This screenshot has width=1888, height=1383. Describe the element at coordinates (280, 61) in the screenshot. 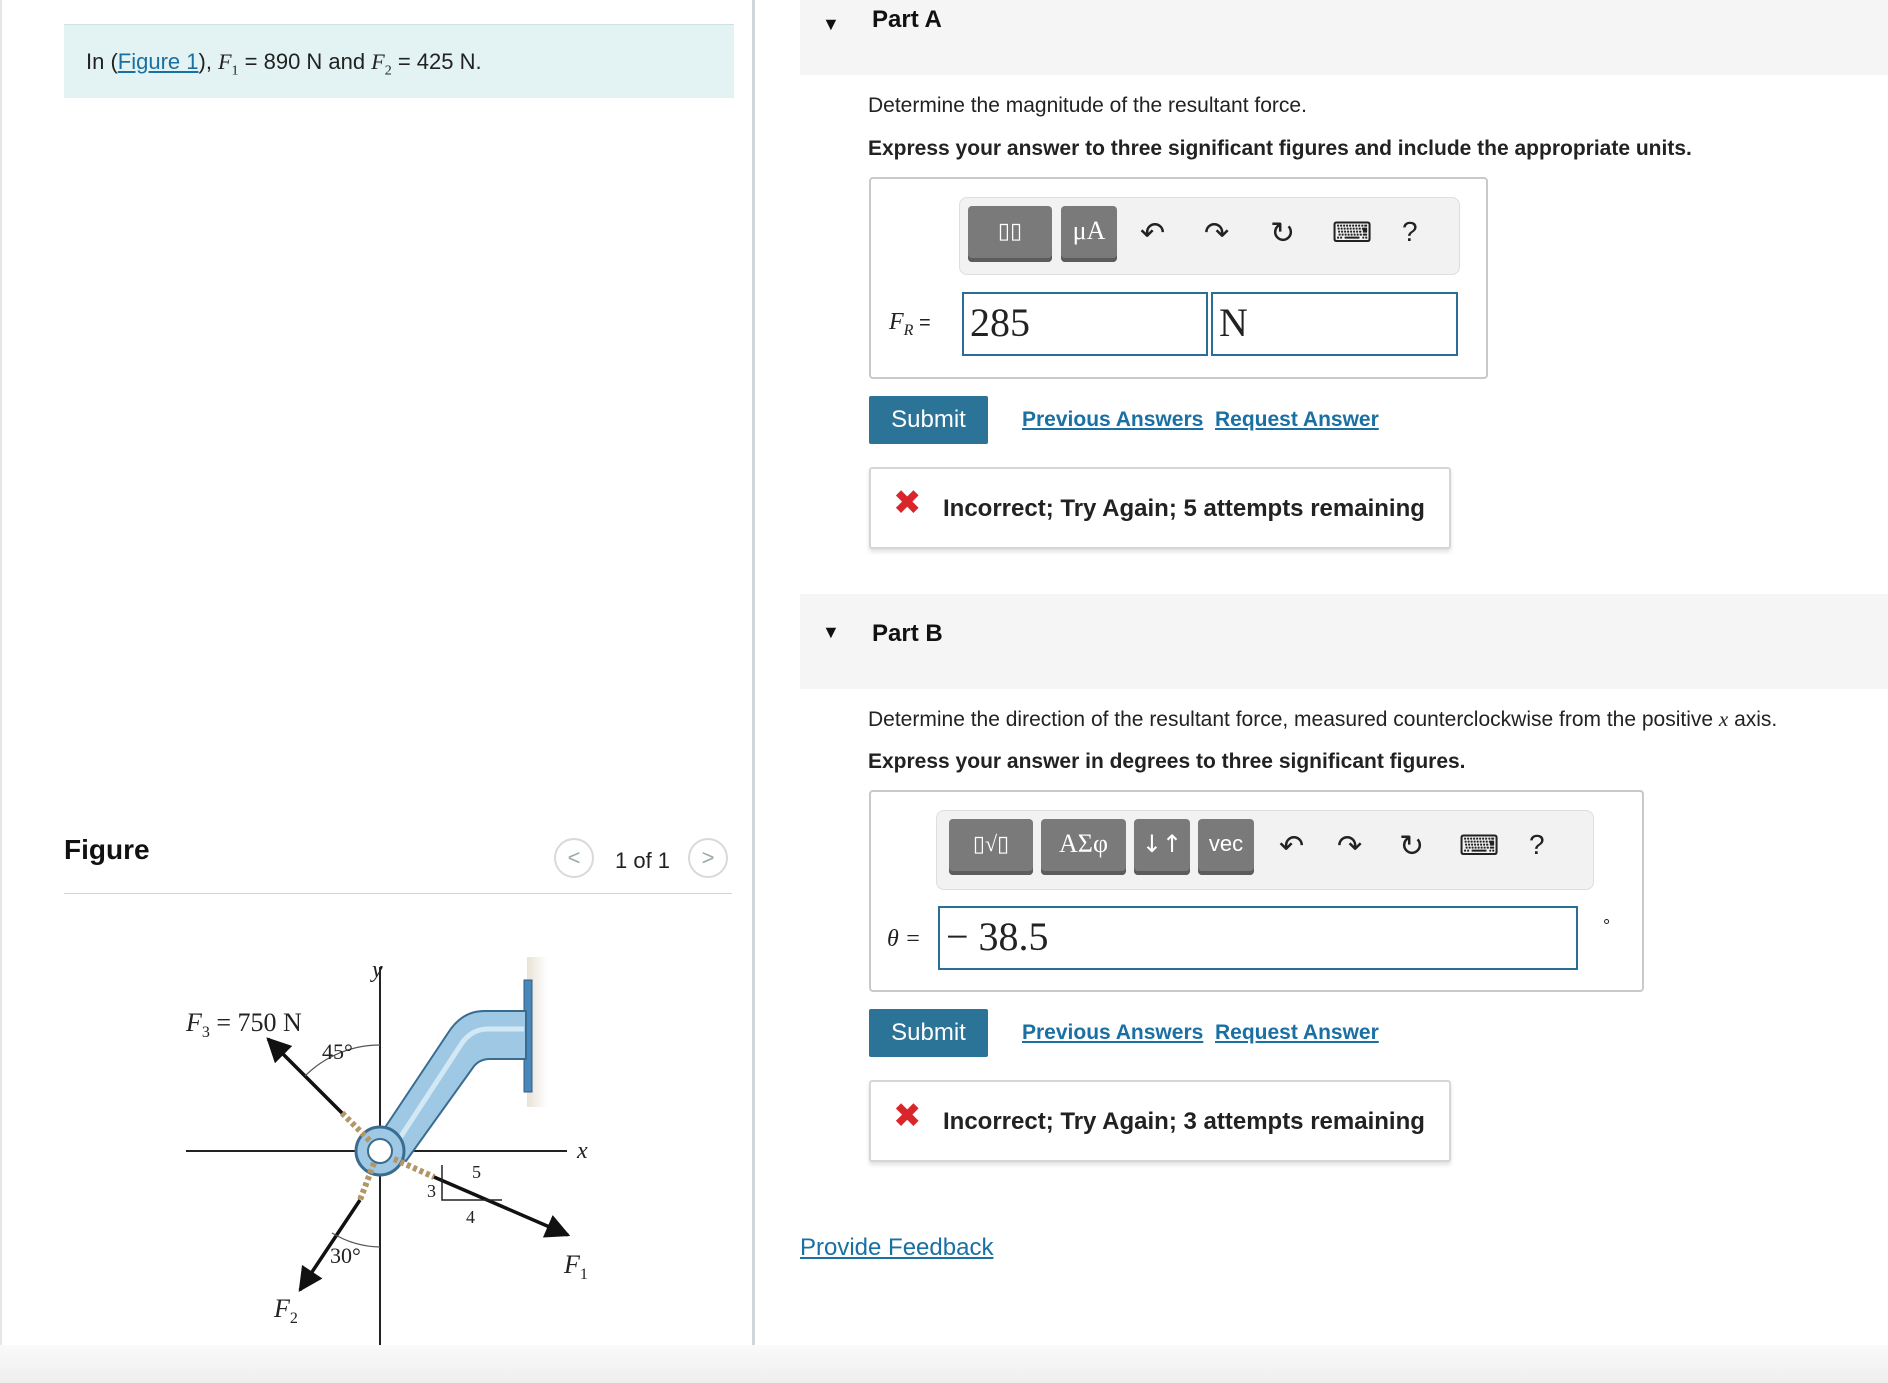

I see `f1-value: = 890 N` at that location.